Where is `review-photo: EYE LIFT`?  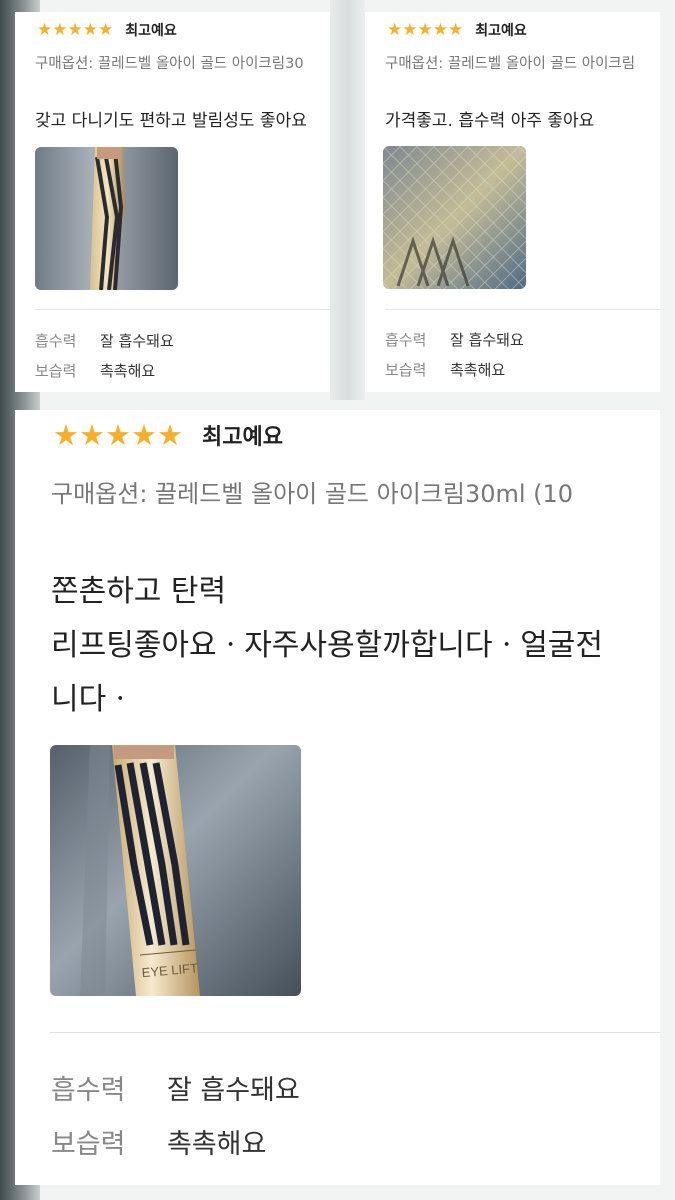
review-photo: EYE LIFT is located at coordinates (175, 870).